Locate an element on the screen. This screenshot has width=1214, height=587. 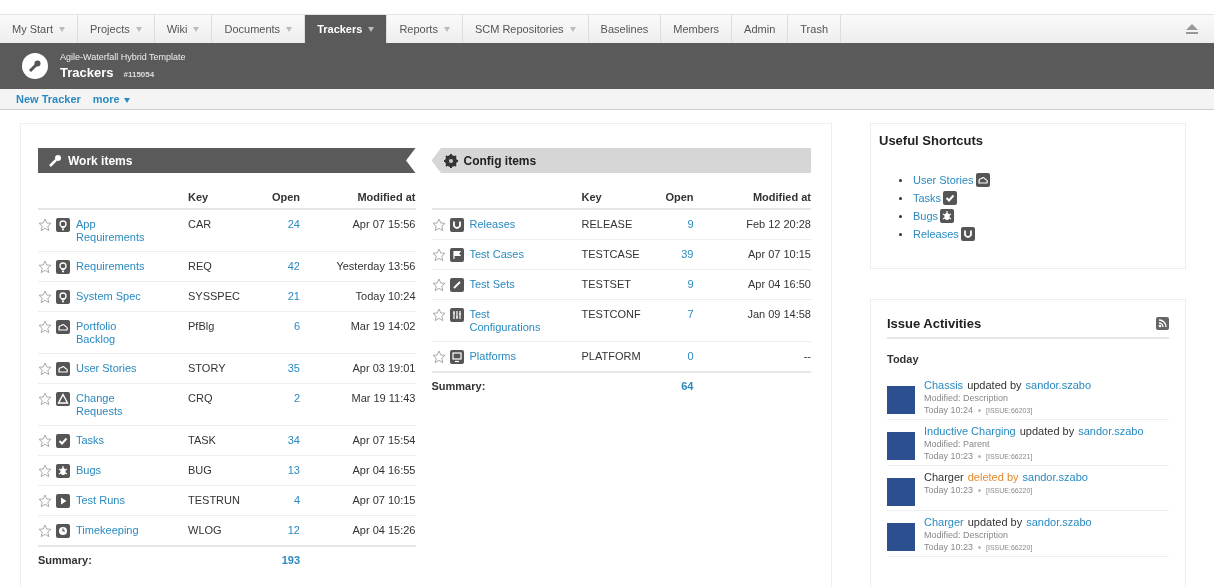
tracker-link: Tasks is located at coordinates (111, 440).